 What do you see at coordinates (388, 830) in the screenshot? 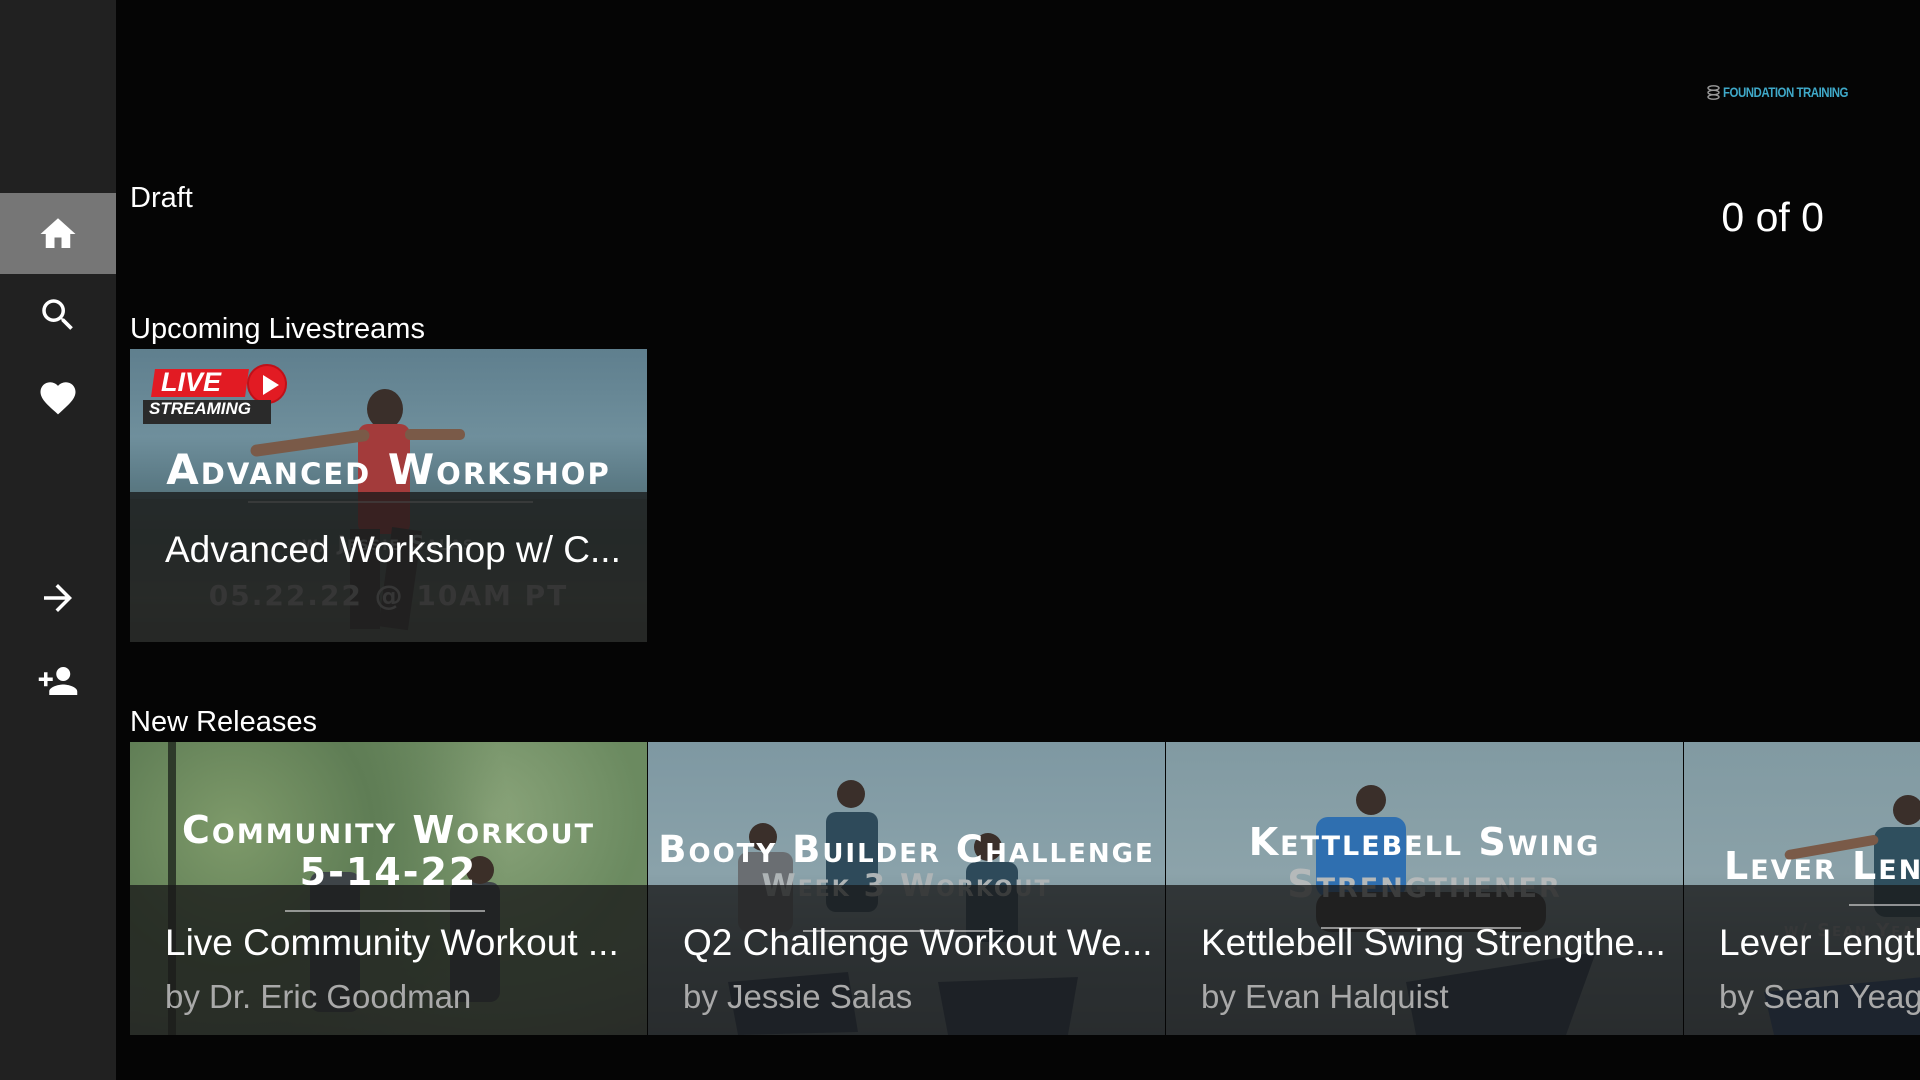
I see `thumbnail-title: Community Workout` at bounding box center [388, 830].